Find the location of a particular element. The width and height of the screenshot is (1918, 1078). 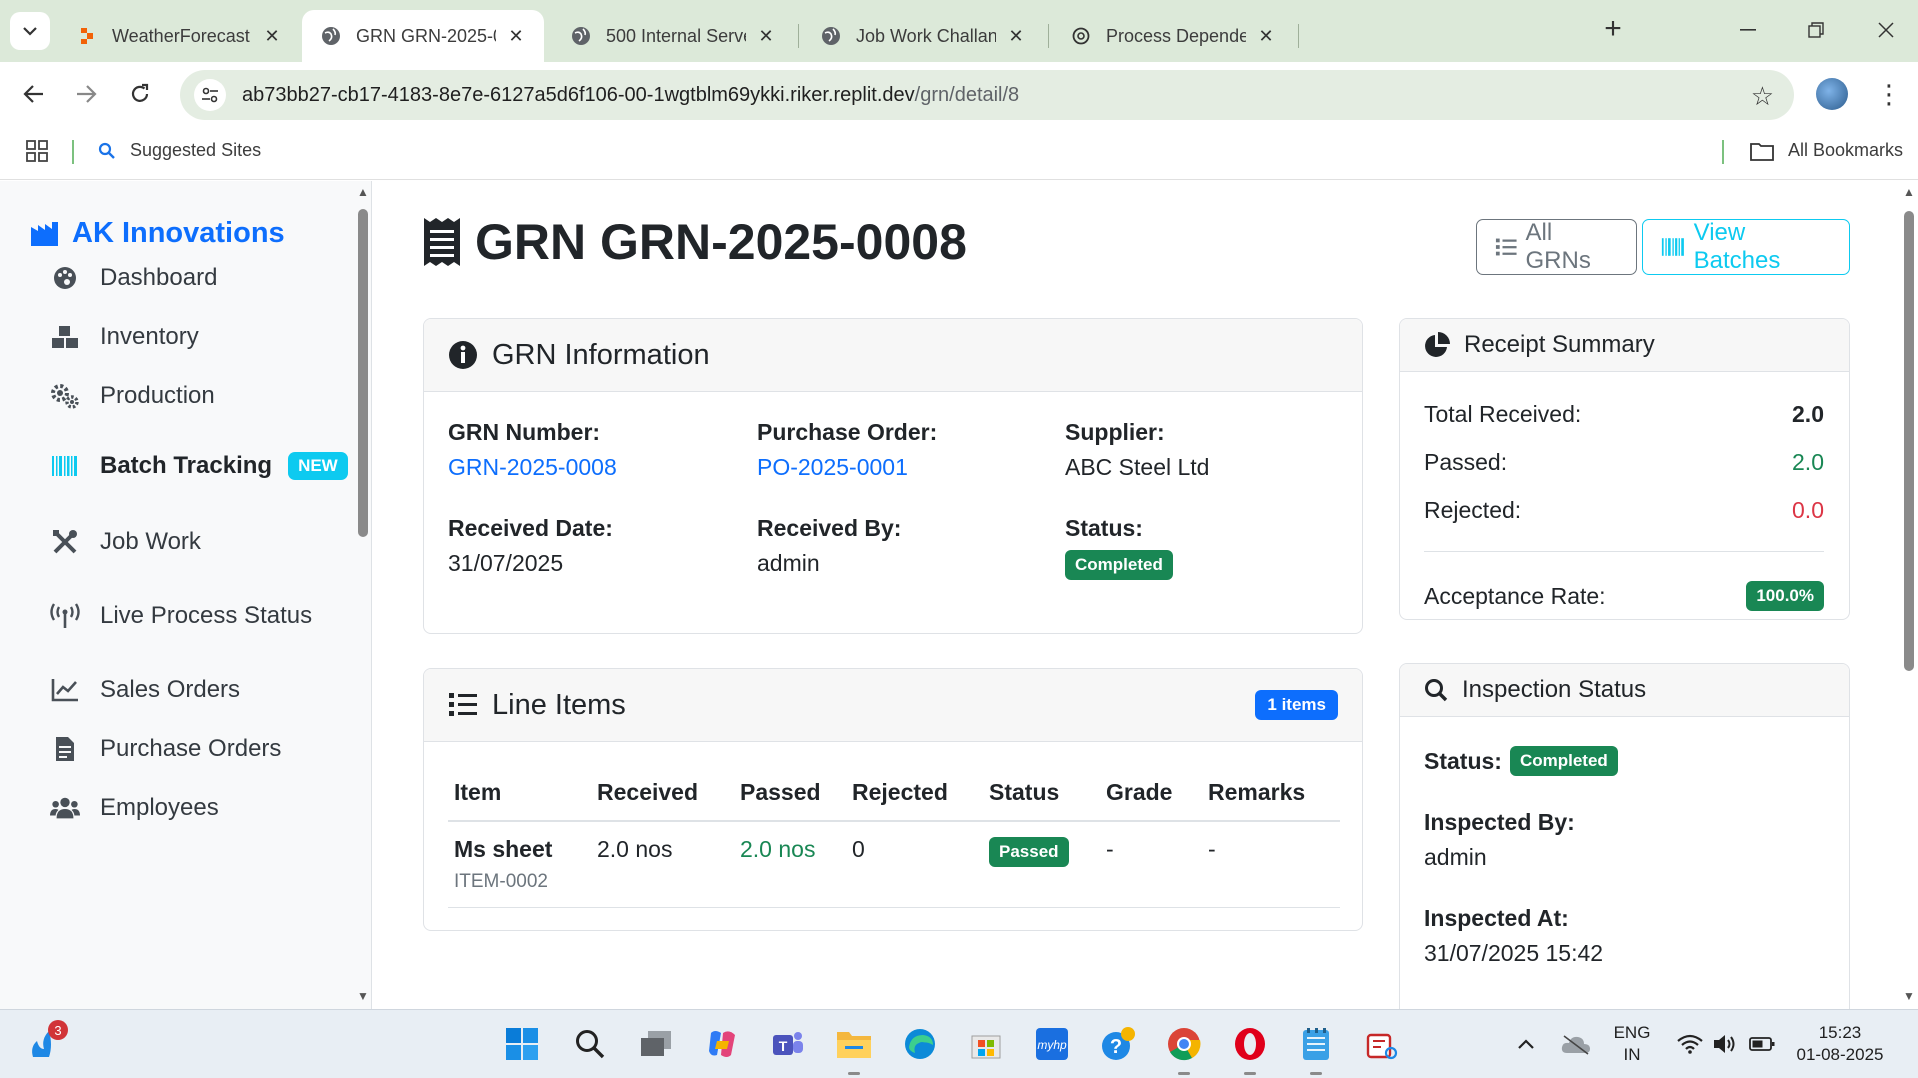

page-scrollbar: ▲ ▼ is located at coordinates (1909, 595).